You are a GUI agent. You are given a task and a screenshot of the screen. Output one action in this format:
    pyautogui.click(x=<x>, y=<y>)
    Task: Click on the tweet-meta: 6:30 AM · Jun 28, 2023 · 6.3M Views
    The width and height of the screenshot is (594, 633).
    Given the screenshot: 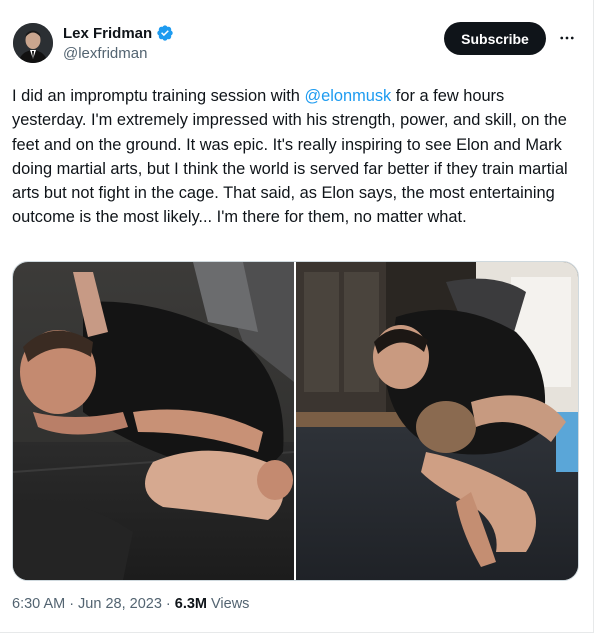 What is the action you would take?
    pyautogui.click(x=130, y=604)
    